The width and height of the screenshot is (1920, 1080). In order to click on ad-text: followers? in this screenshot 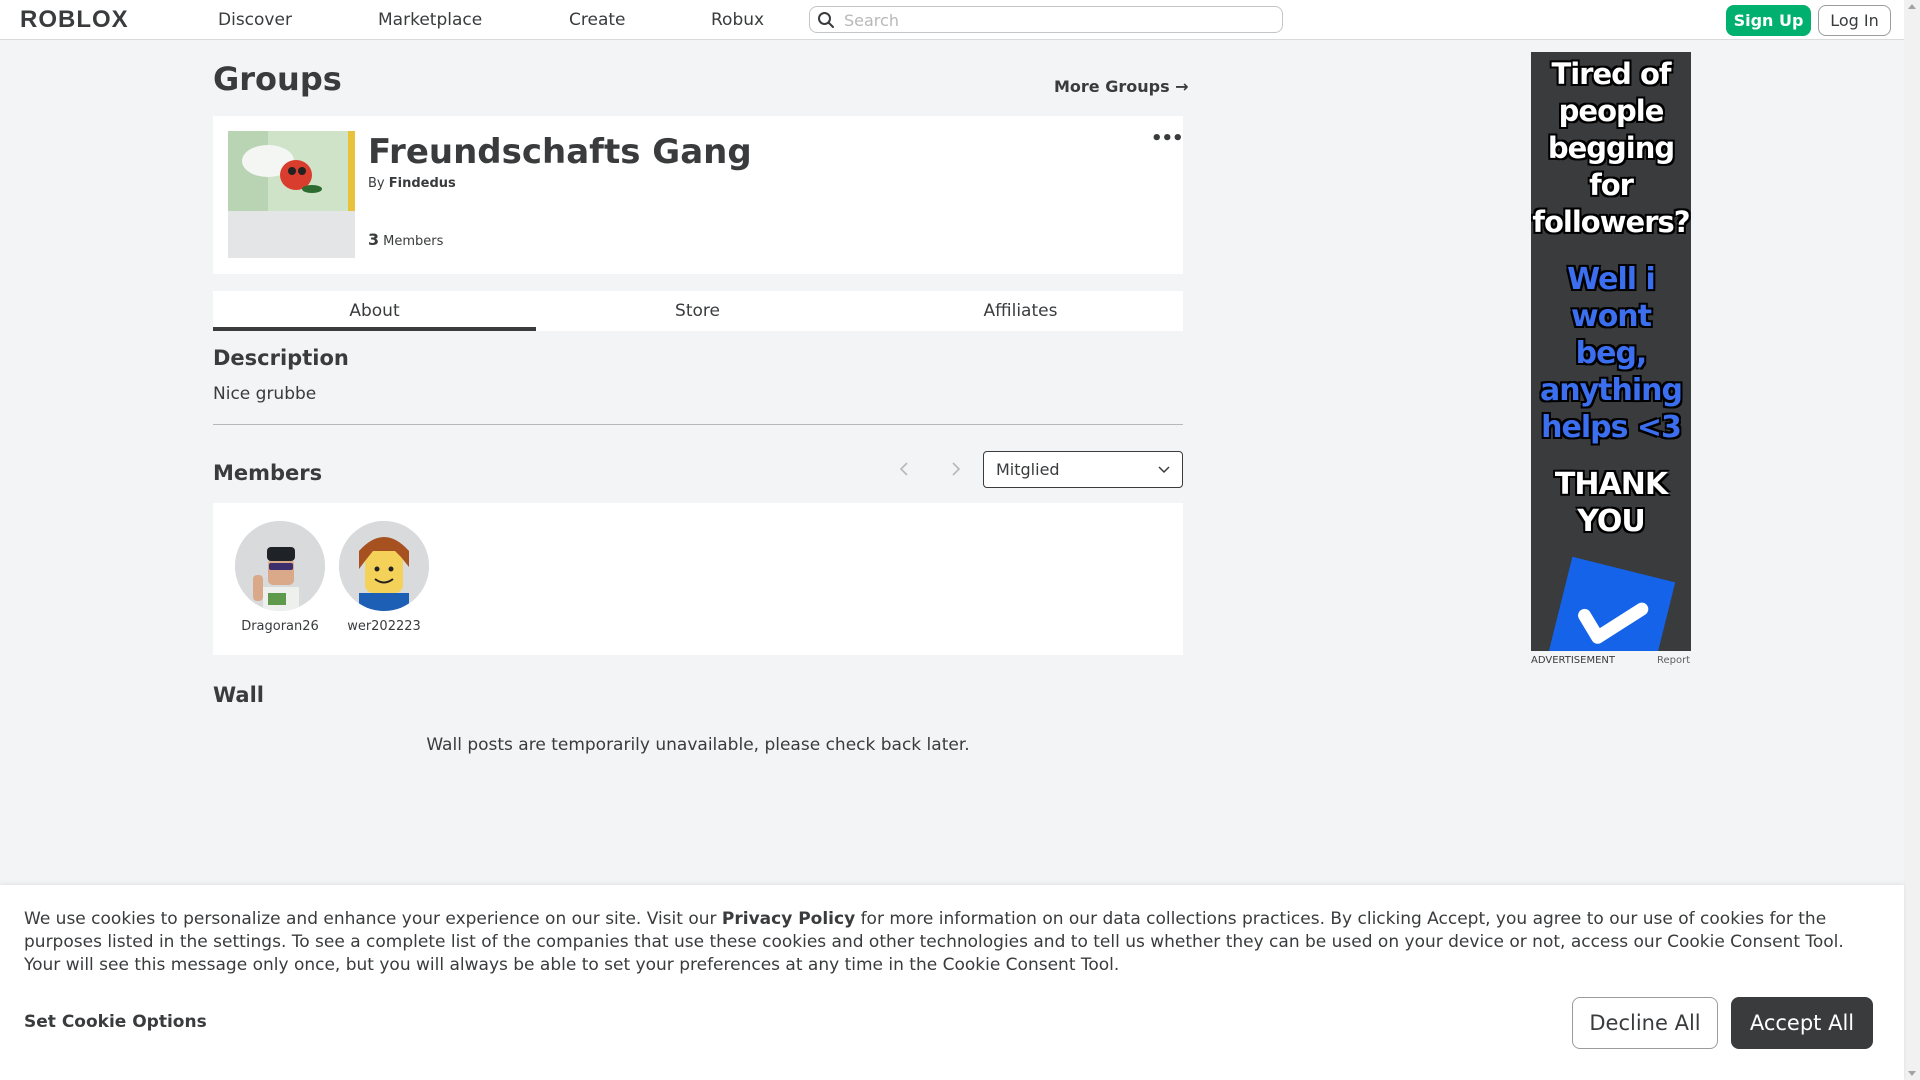, I will do `click(1611, 222)`.